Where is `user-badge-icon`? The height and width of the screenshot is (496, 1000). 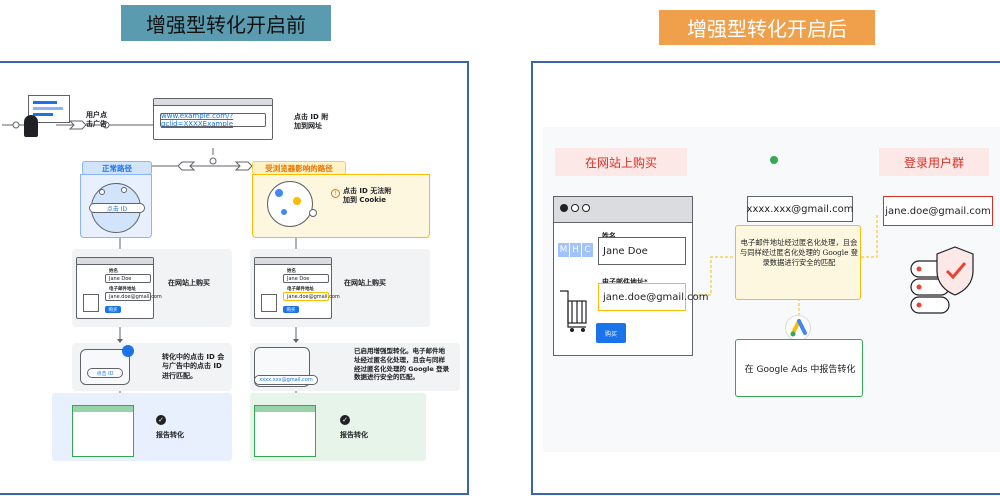 user-badge-icon is located at coordinates (128, 351).